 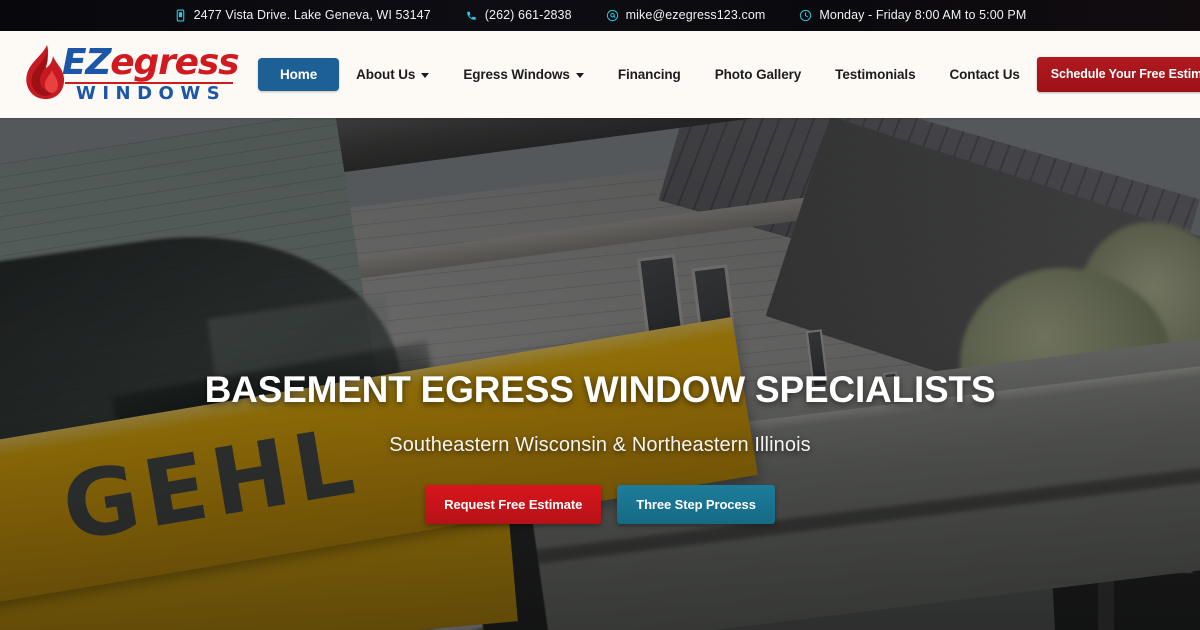 I want to click on clock-icon, so click(x=805, y=15).